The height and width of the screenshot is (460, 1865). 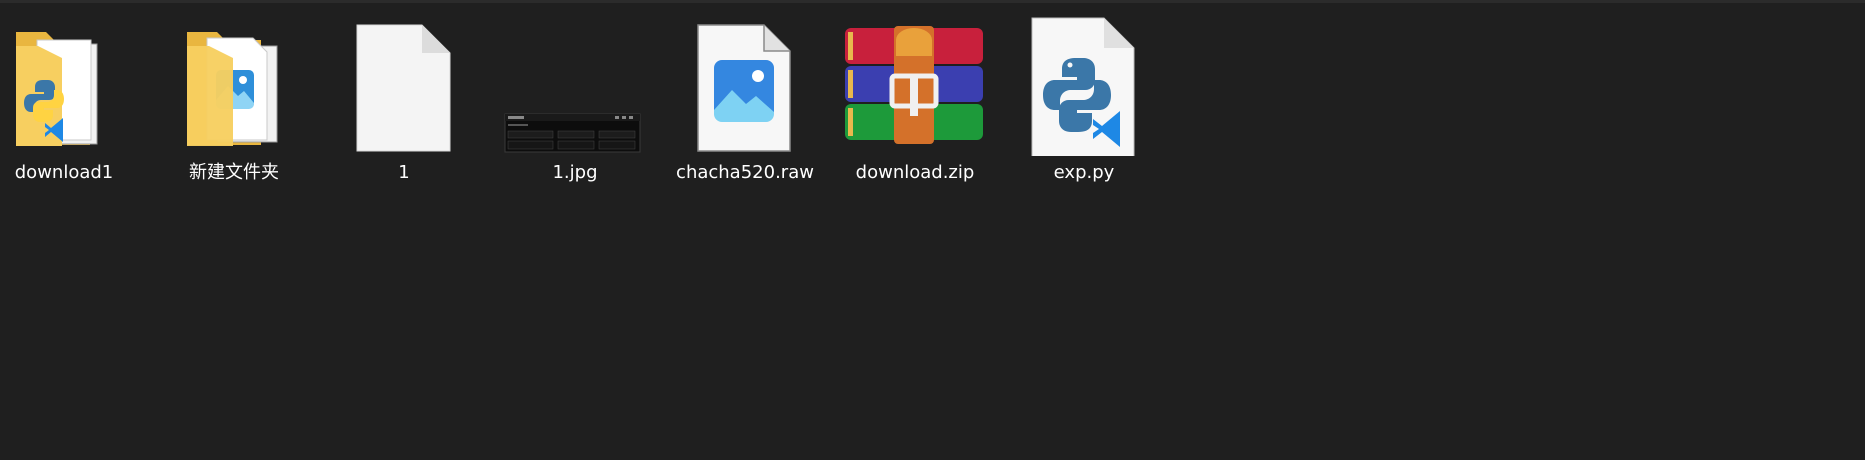 I want to click on photo-file-icon, so click(x=745, y=85).